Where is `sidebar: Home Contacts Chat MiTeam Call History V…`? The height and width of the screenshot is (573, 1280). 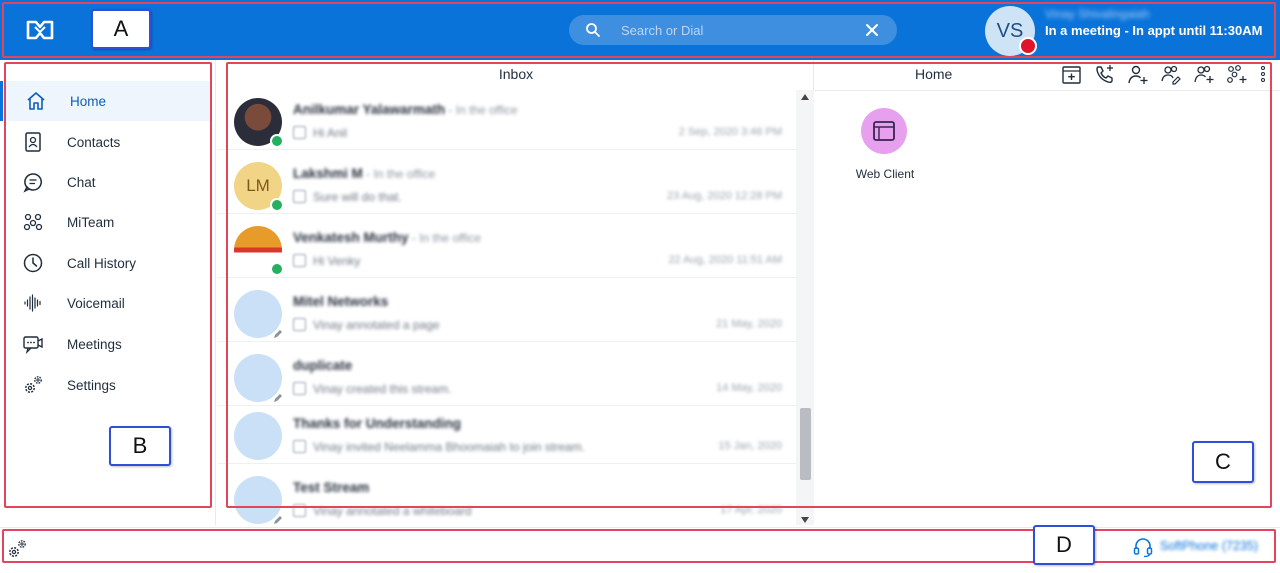
sidebar: Home Contacts Chat MiTeam Call History V… is located at coordinates (108, 311).